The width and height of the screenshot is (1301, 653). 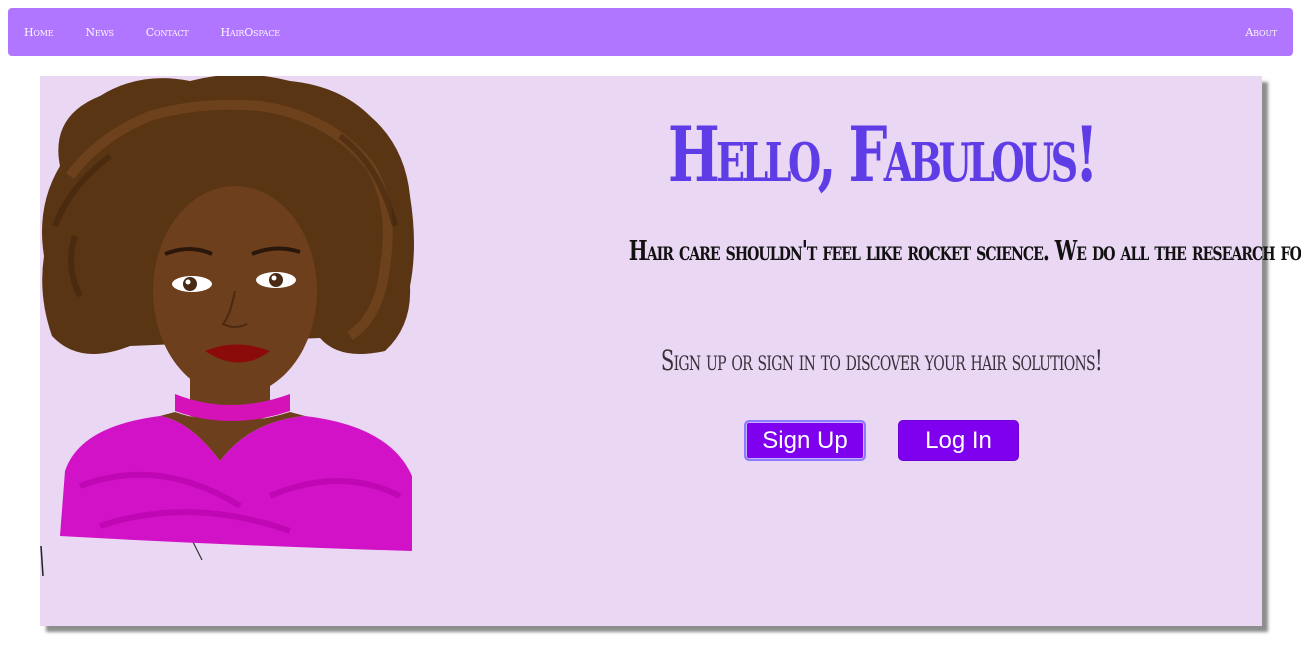 What do you see at coordinates (881, 440) in the screenshot?
I see `auth-buttons: Sign Up Log In` at bounding box center [881, 440].